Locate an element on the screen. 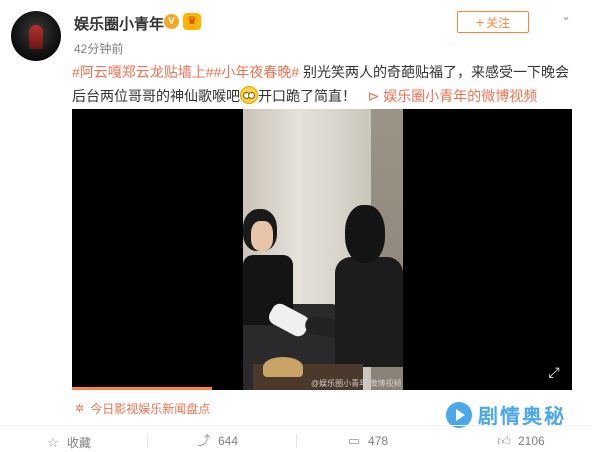 The image size is (592, 452). follow-button: + 关注 is located at coordinates (493, 22).